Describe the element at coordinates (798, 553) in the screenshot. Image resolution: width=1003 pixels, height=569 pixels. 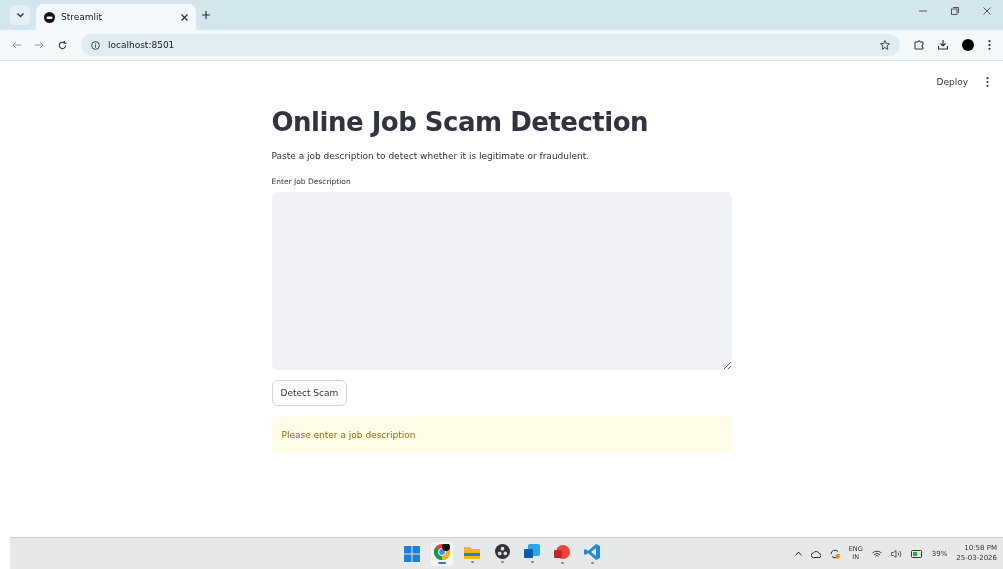
I see `chevron-up-icon` at that location.